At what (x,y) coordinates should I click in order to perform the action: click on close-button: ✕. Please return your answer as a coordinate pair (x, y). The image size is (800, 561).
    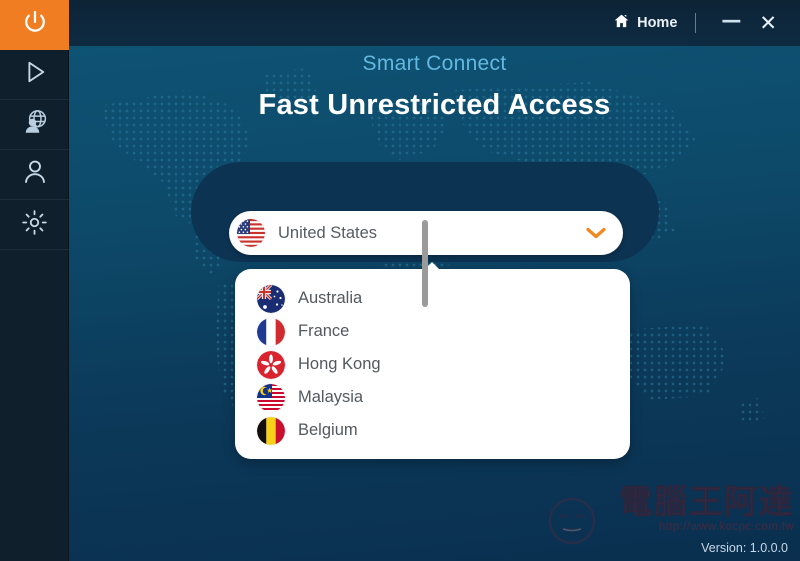
    Looking at the image, I should click on (768, 23).